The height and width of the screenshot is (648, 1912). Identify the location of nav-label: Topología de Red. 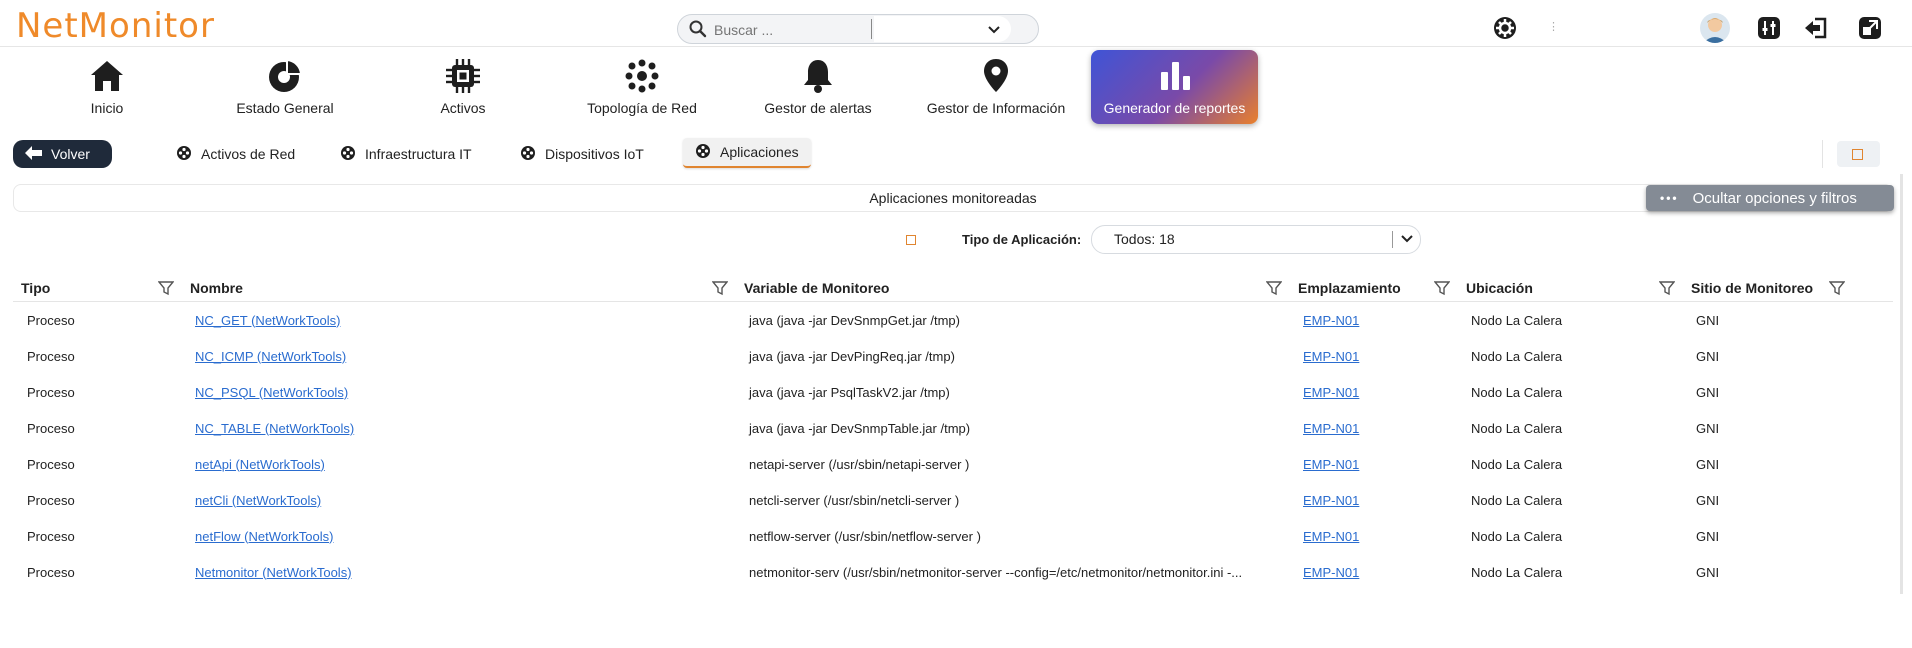
(642, 108).